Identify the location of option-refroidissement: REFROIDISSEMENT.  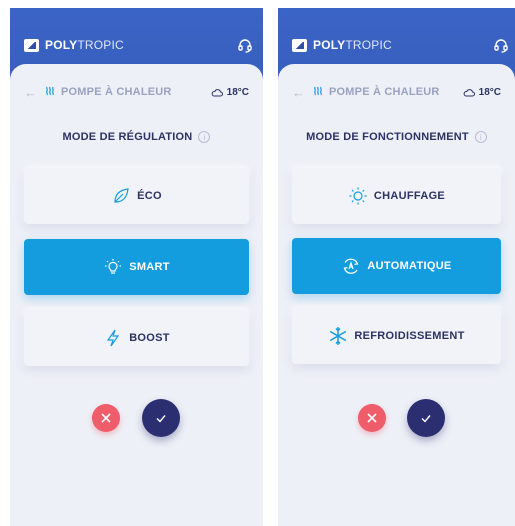
(396, 336).